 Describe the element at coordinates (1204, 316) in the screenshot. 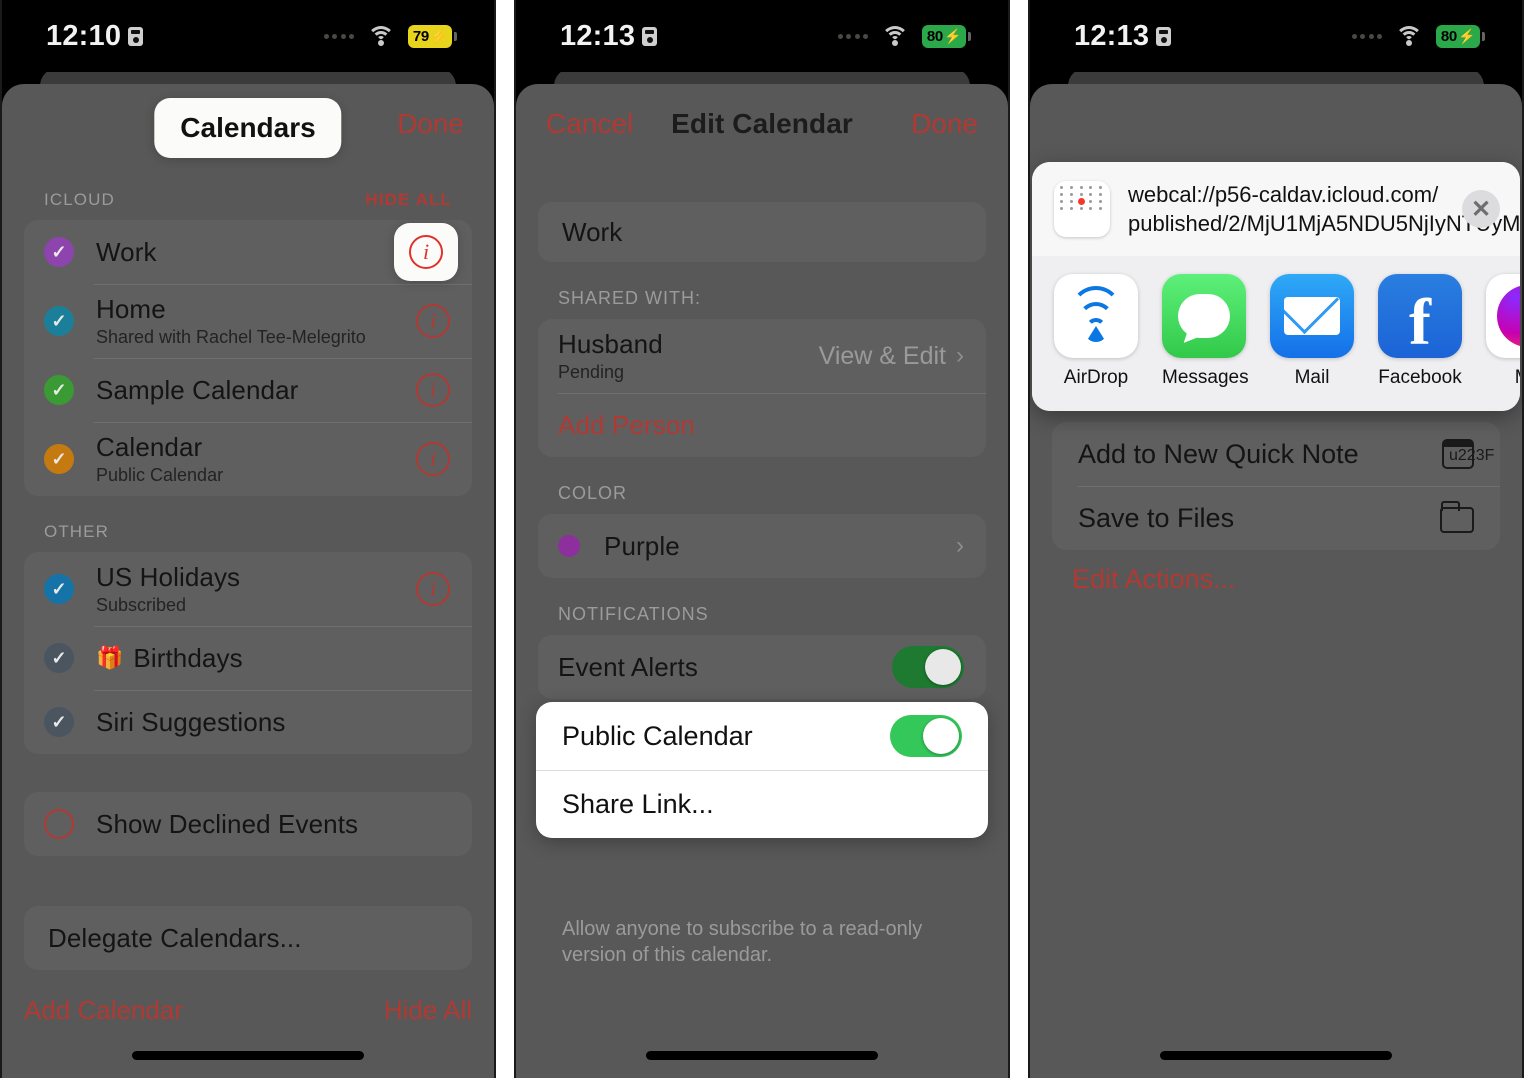

I see `messages-icon` at that location.